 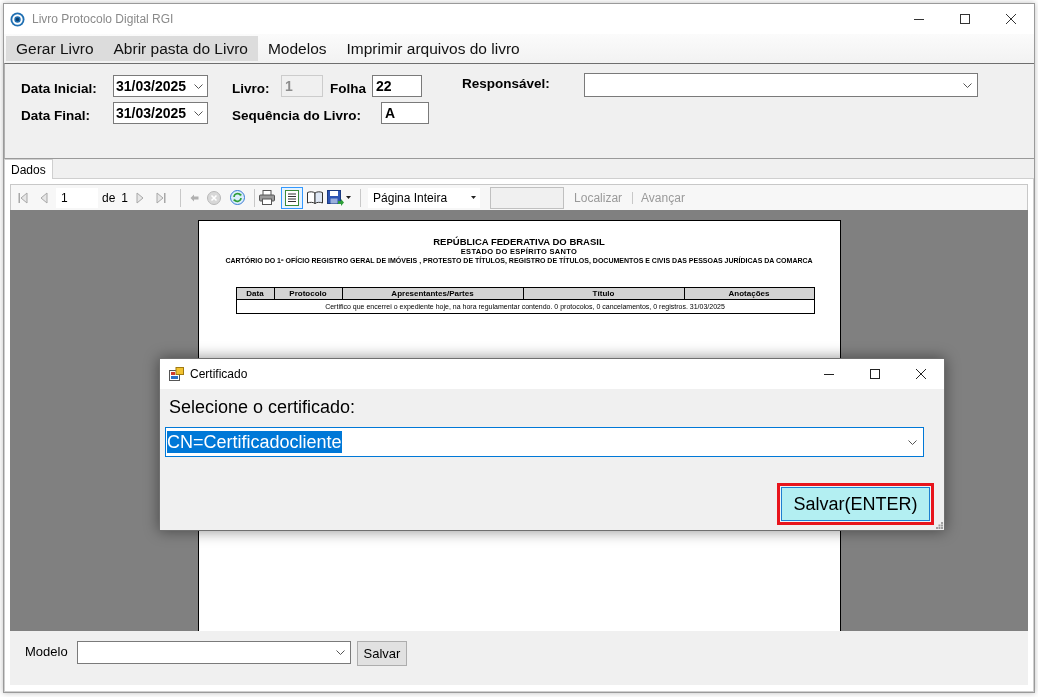 What do you see at coordinates (397, 86) in the screenshot?
I see `input-field: 22` at bounding box center [397, 86].